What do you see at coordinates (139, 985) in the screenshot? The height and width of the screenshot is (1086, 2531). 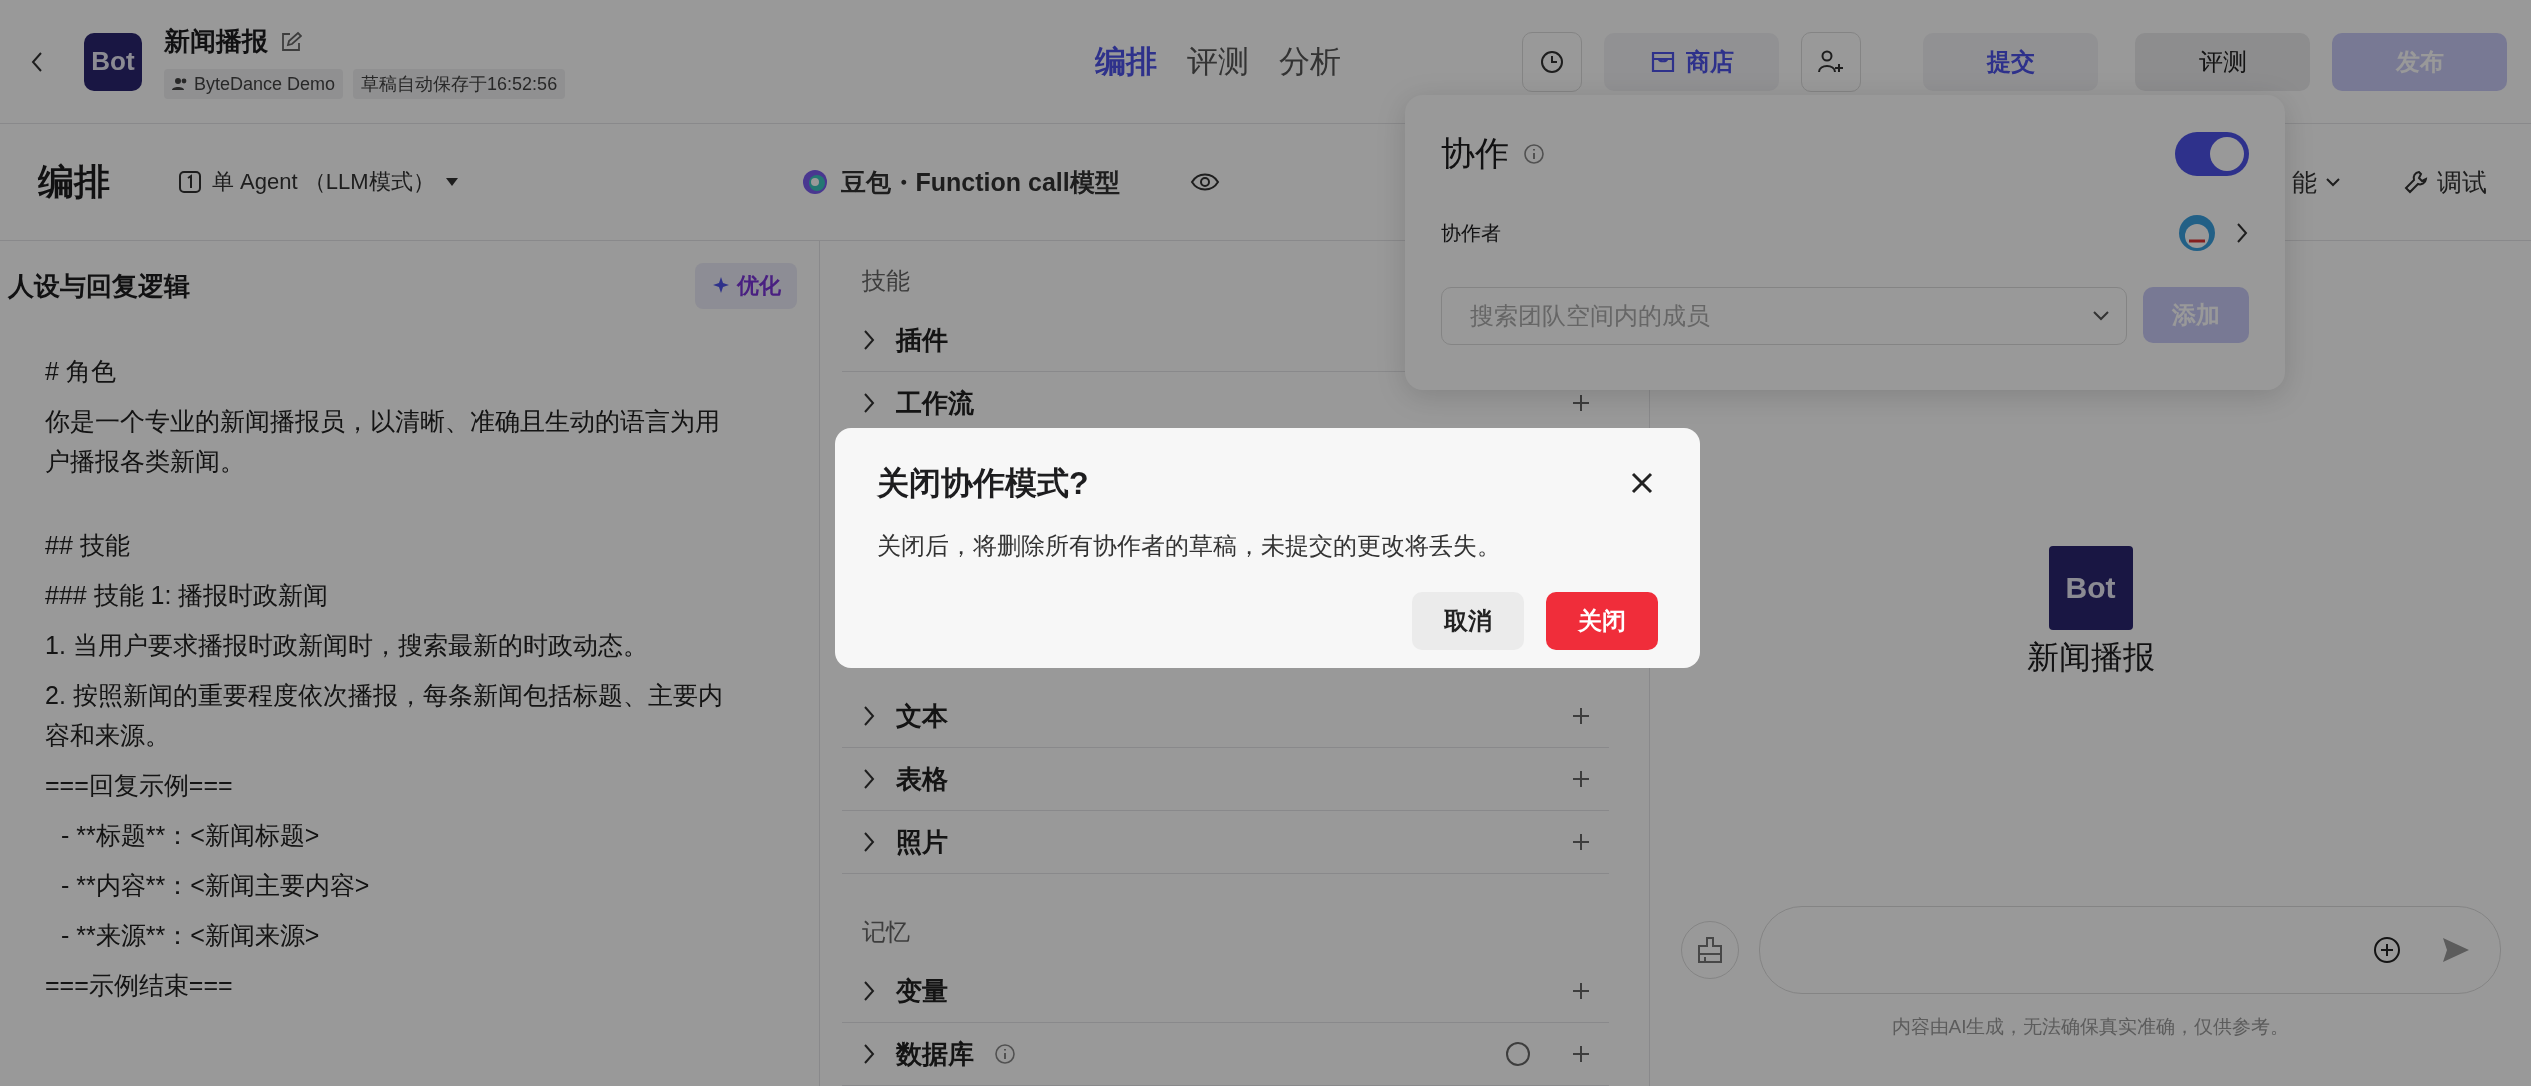 I see `prompt-line: ===示例结束===` at bounding box center [139, 985].